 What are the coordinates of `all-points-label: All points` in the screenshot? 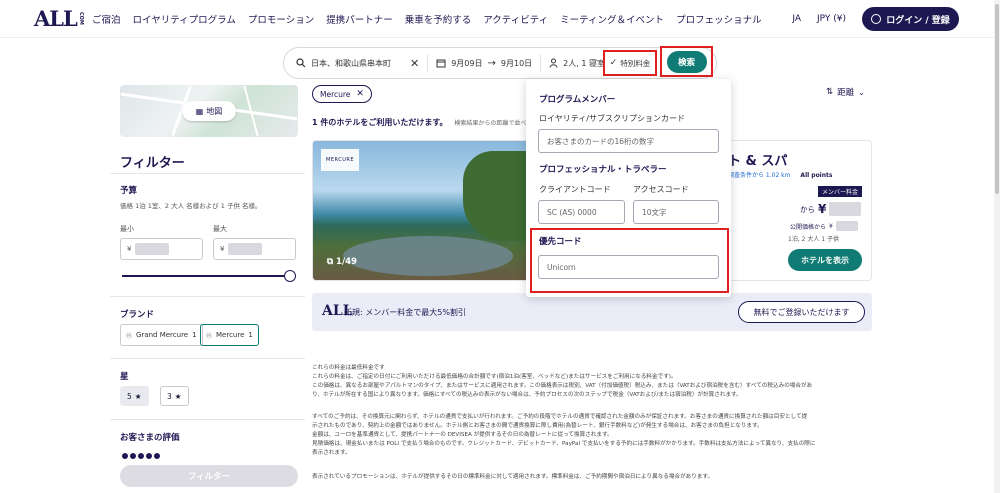 It's located at (816, 175).